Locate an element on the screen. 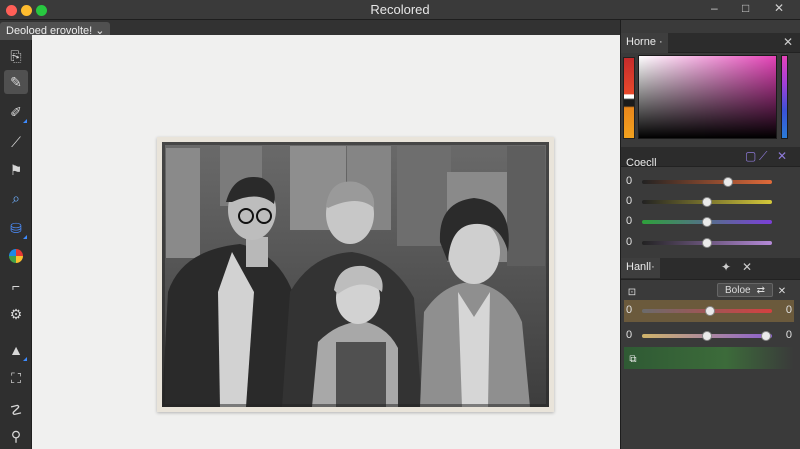 Image resolution: width=800 pixels, height=449 pixels. color-panel-header: Horne · ✕ is located at coordinates (710, 43).